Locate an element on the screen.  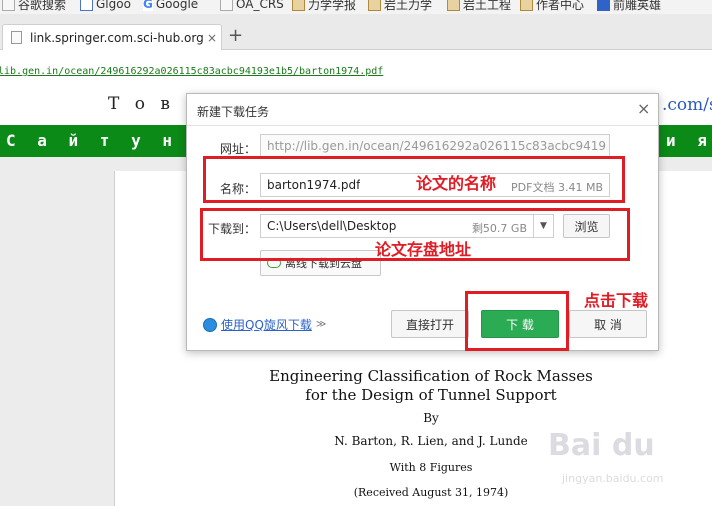
bookmark-item: 前雕英雄 is located at coordinates (629, 6).